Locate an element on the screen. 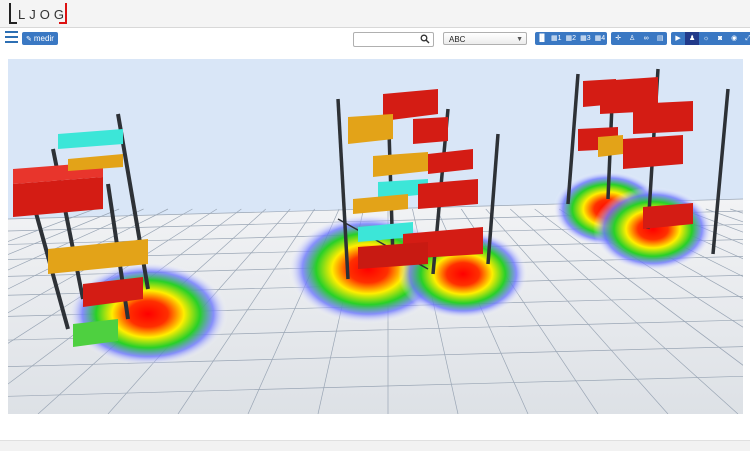 Image resolution: width=750 pixels, height=451 pixels. grid-3-button: ▦3 is located at coordinates (585, 38).